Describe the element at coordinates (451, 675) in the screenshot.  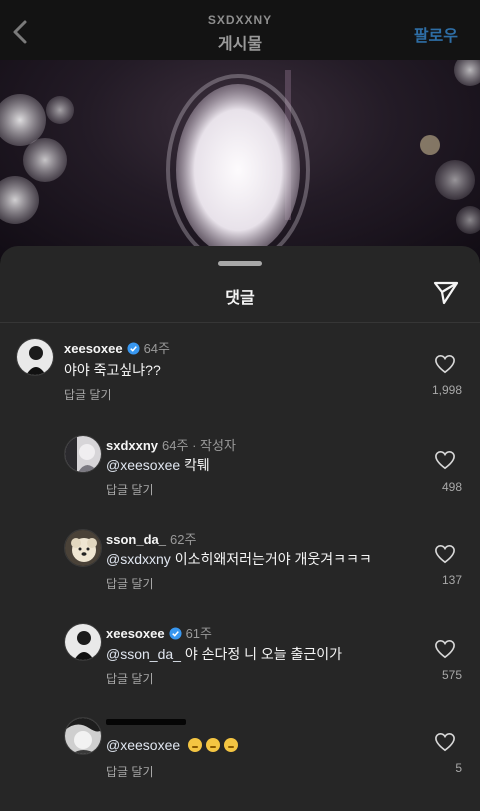
I see `like-count: 575` at that location.